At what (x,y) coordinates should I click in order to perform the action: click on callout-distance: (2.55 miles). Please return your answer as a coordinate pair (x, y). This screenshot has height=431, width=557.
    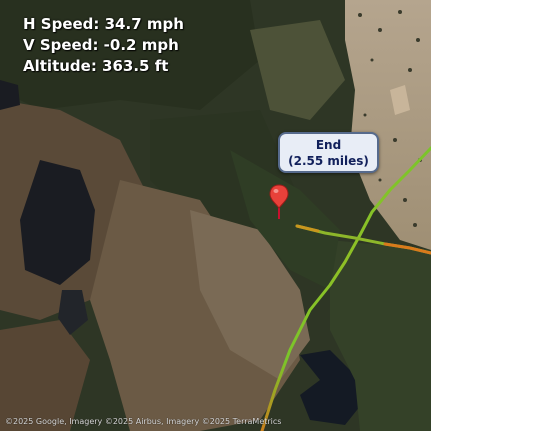
    Looking at the image, I should click on (328, 161).